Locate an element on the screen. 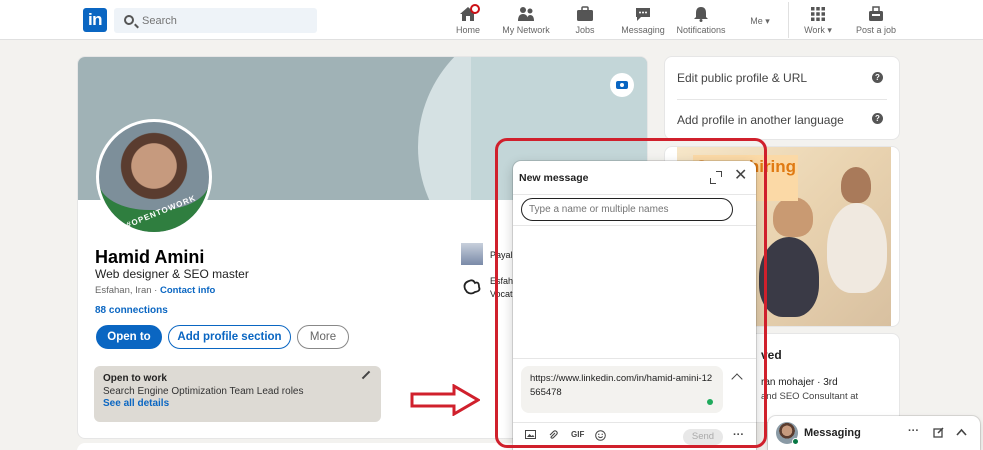 This screenshot has height=450, width=983. nav-me-label: Me ▾ is located at coordinates (760, 21).